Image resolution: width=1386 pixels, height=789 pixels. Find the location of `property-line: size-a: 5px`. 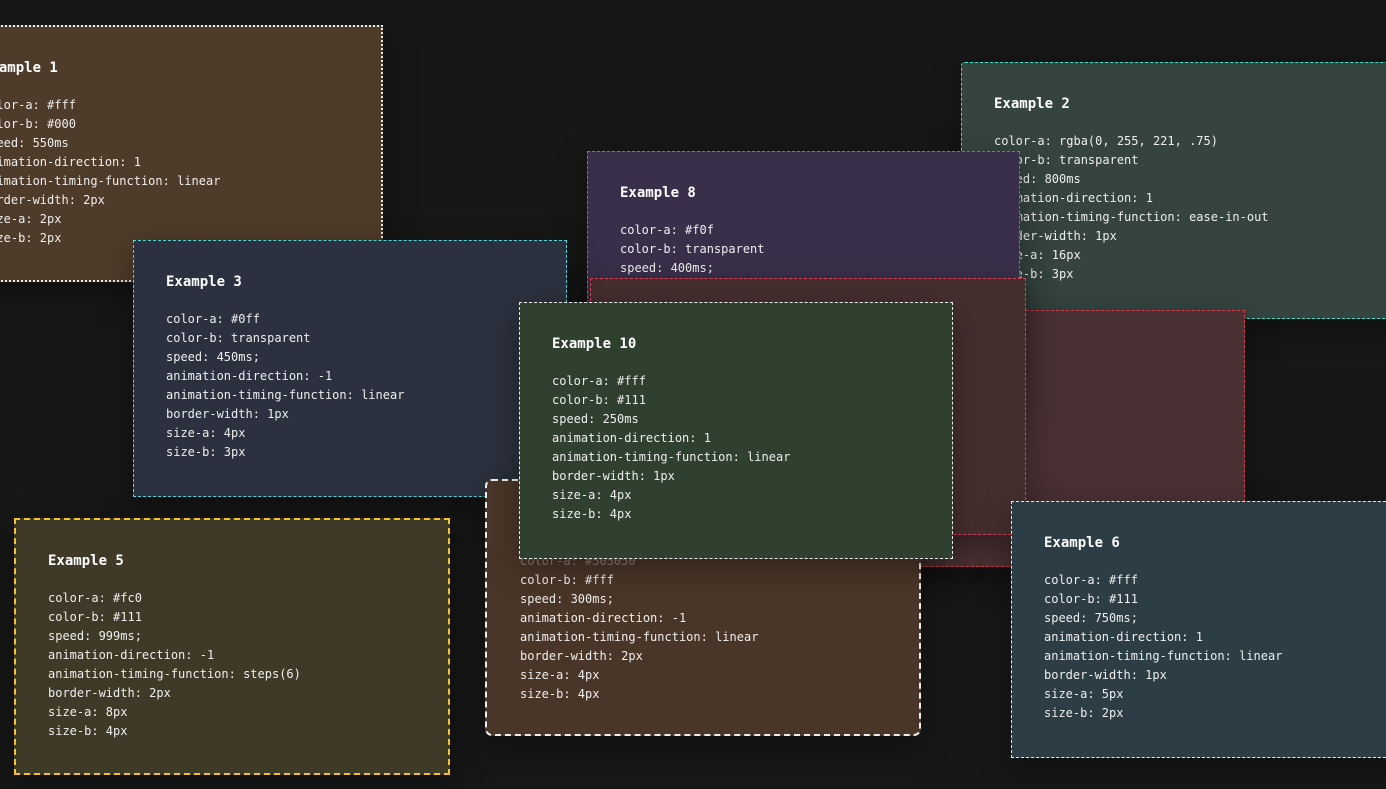

property-line: size-a: 5px is located at coordinates (1084, 694).